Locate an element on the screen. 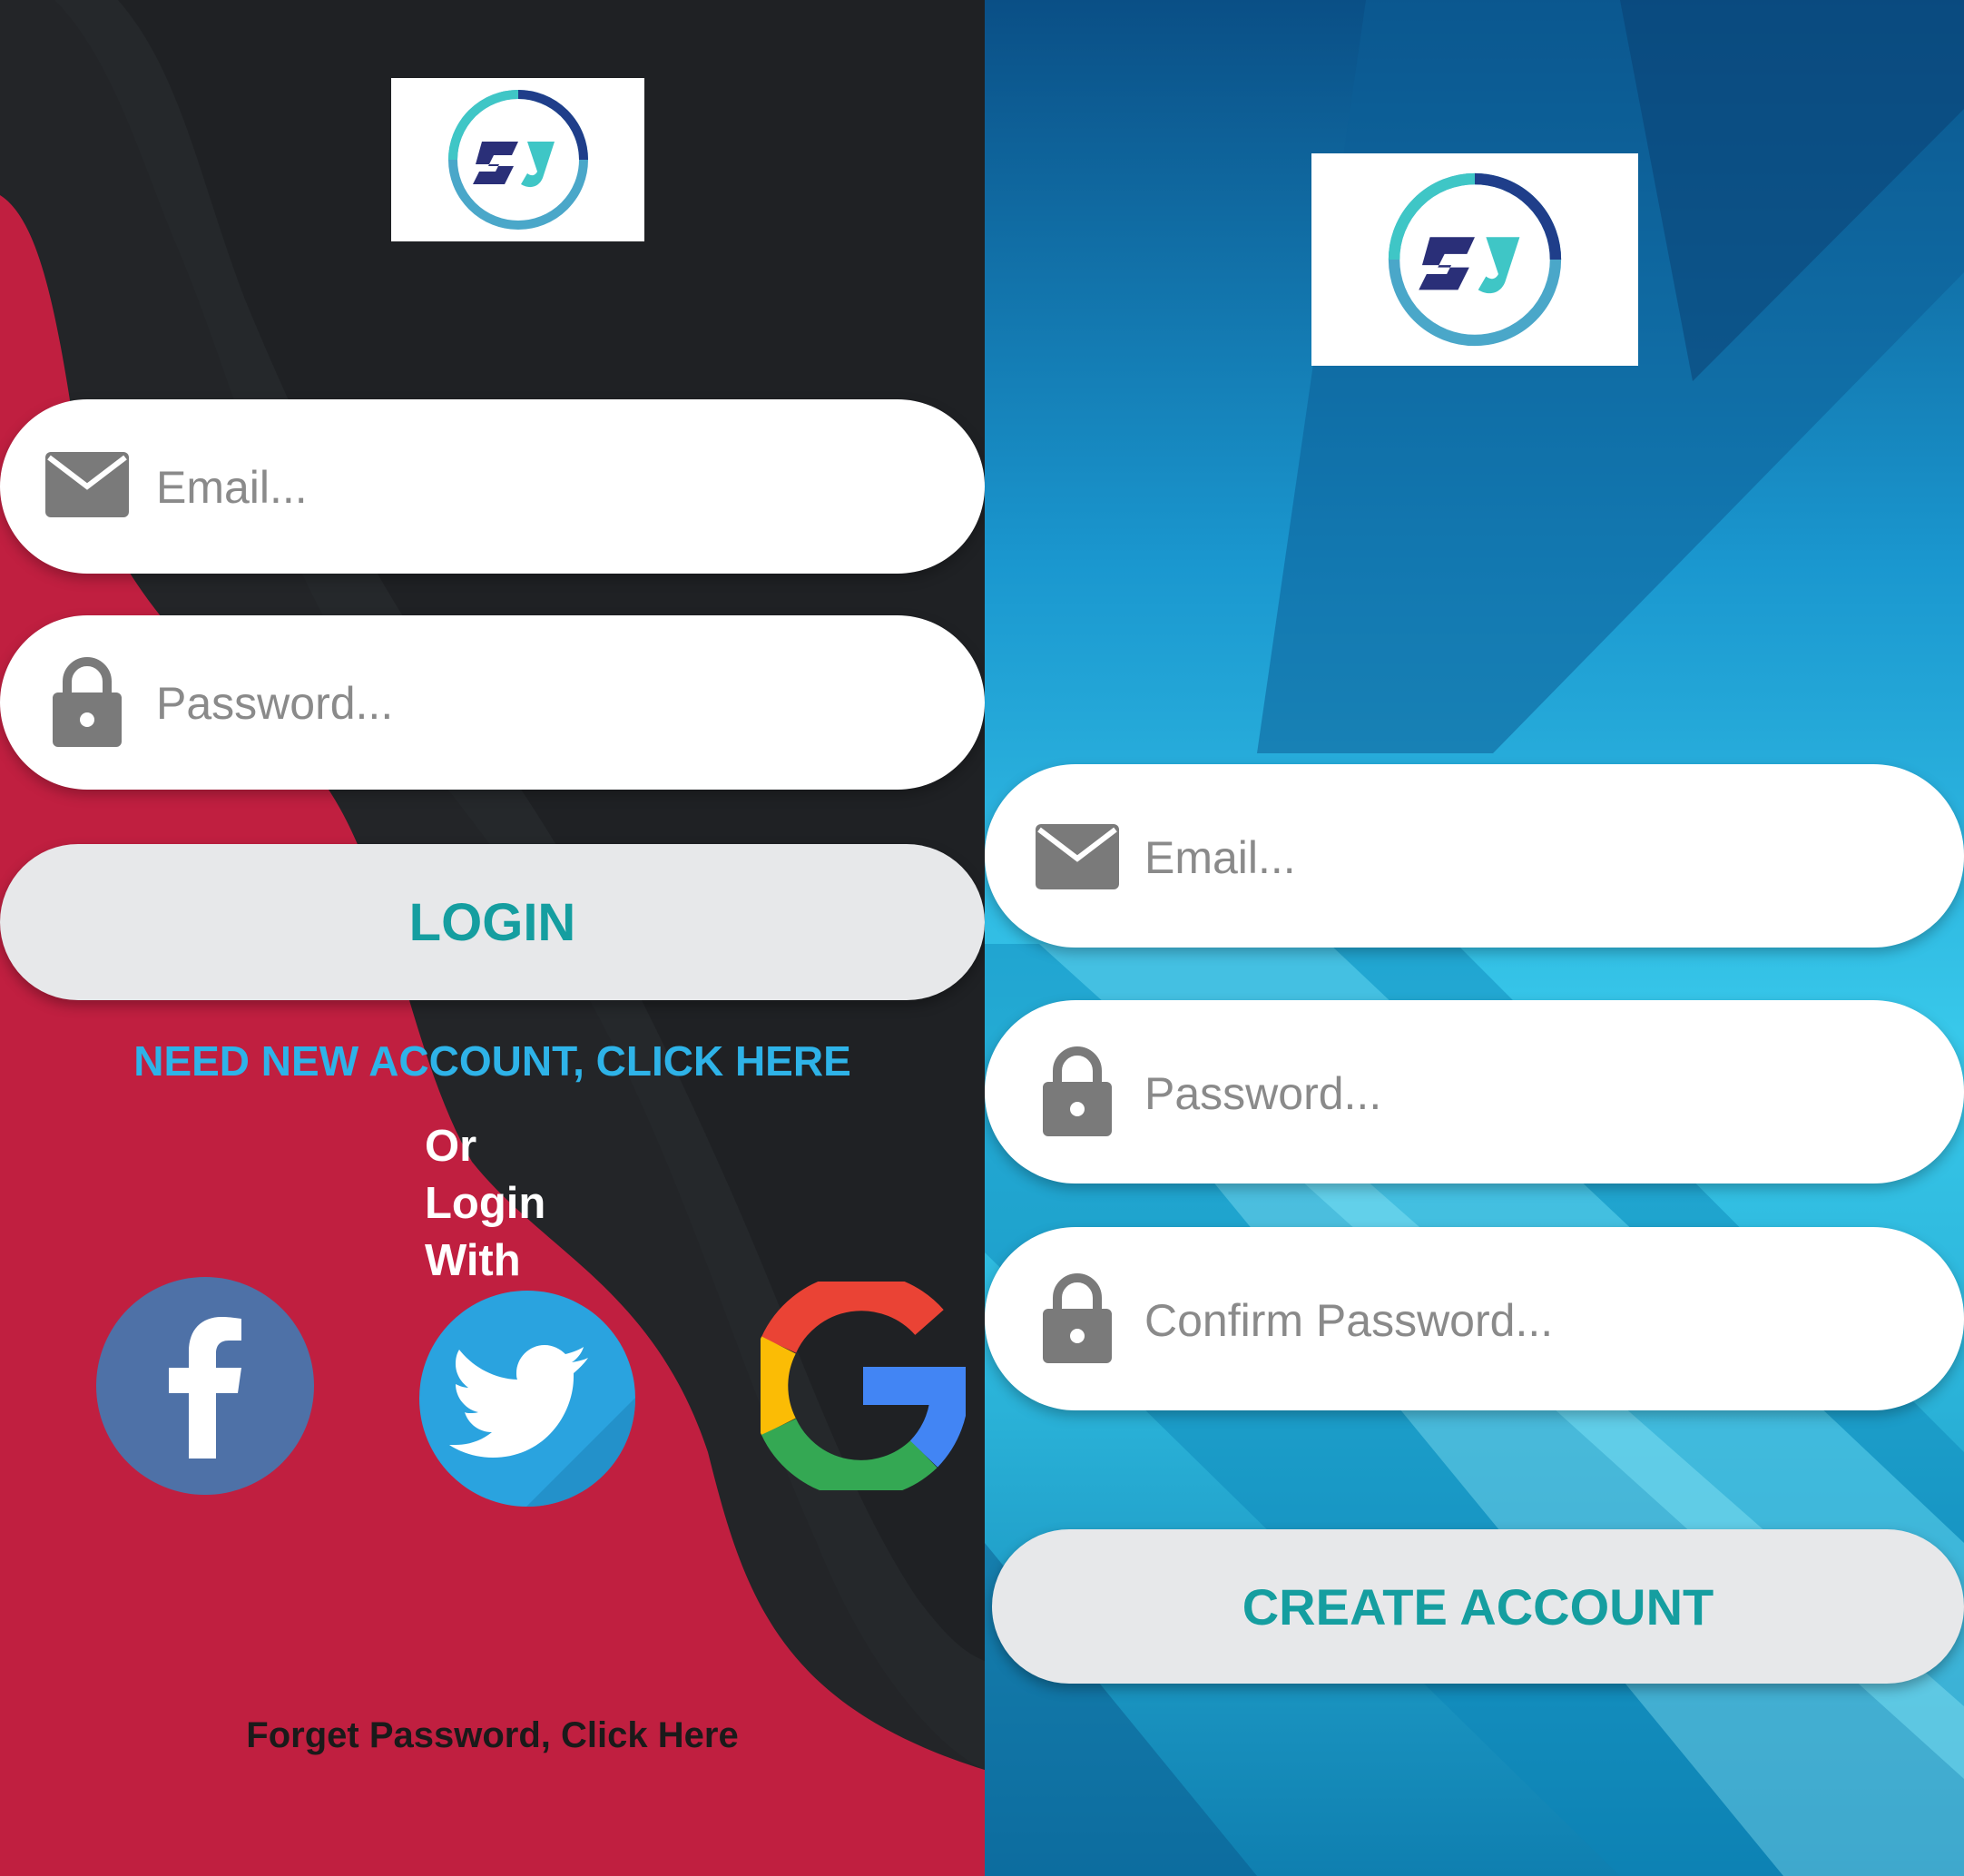  or-login-with-line: Login is located at coordinates (486, 1203).